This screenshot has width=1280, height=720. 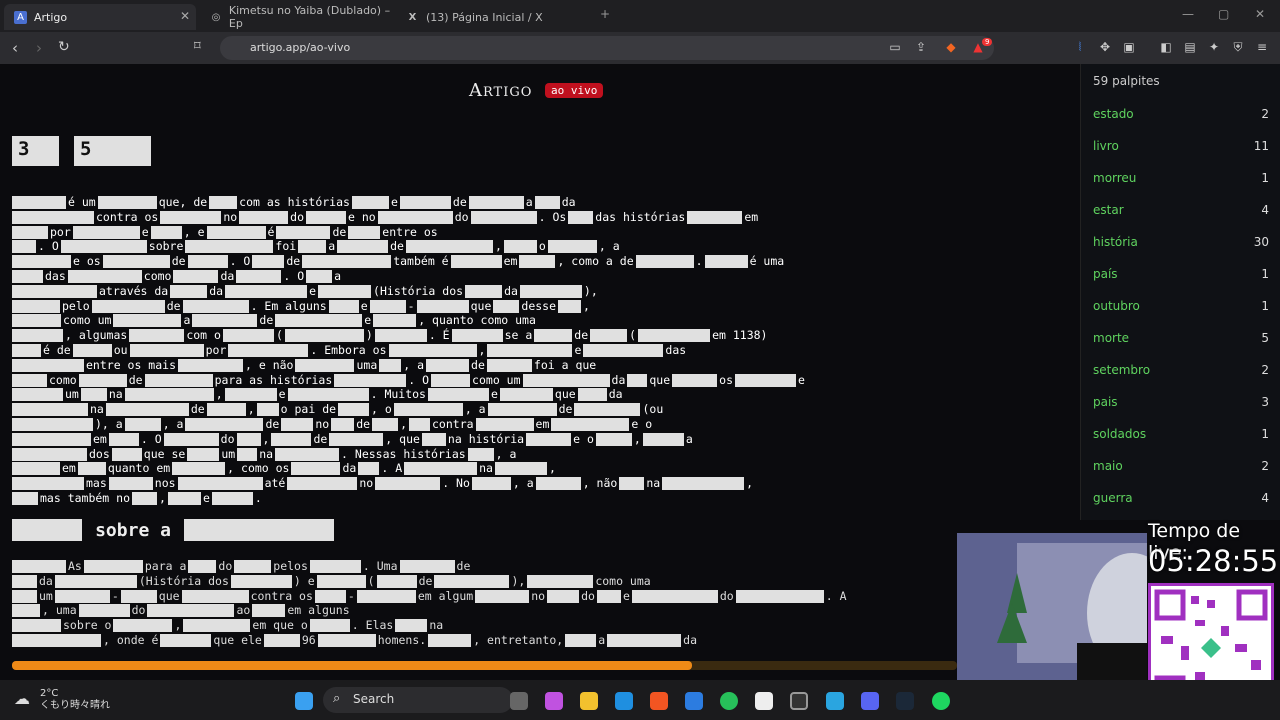 I want to click on taskbar-search: ⌕ Search, so click(x=418, y=700).